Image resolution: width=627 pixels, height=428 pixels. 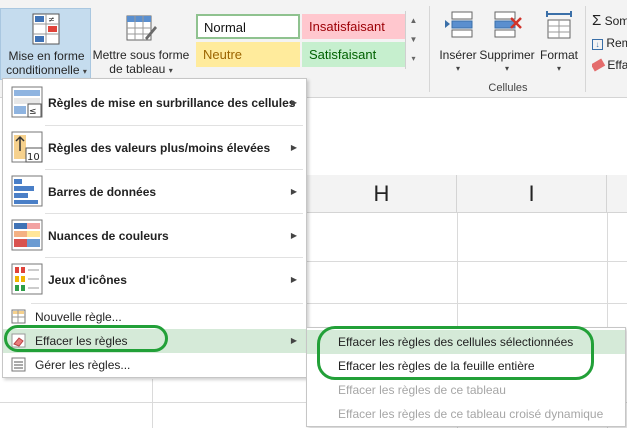 I want to click on new-rule-icon, so click(x=18, y=316).